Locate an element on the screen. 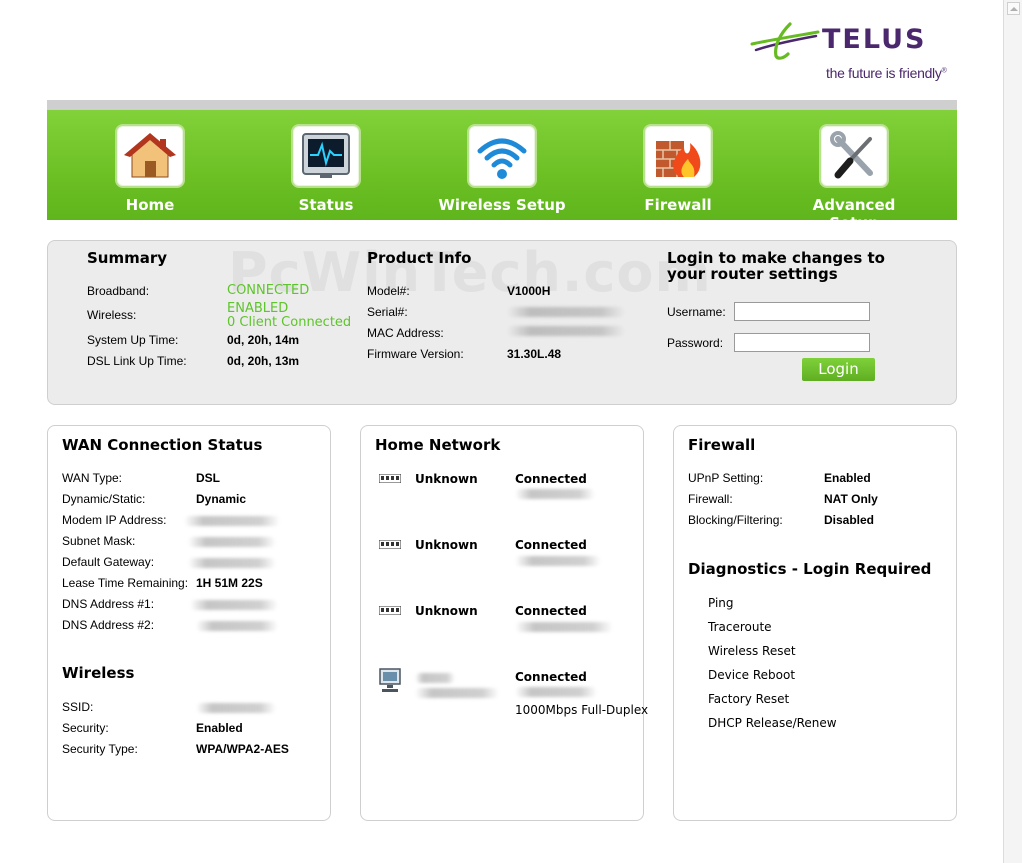 The height and width of the screenshot is (863, 1022). firewall-icon is located at coordinates (678, 156).